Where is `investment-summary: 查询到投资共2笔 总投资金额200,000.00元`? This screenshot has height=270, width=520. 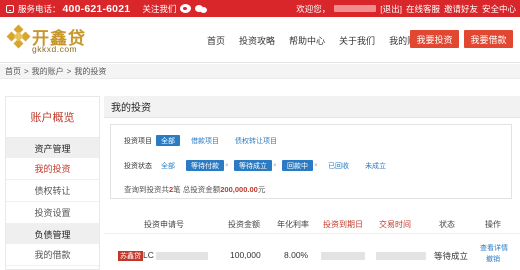
investment-summary: 查询到投资共2笔 总投资金额200,000.00元 is located at coordinates (194, 189).